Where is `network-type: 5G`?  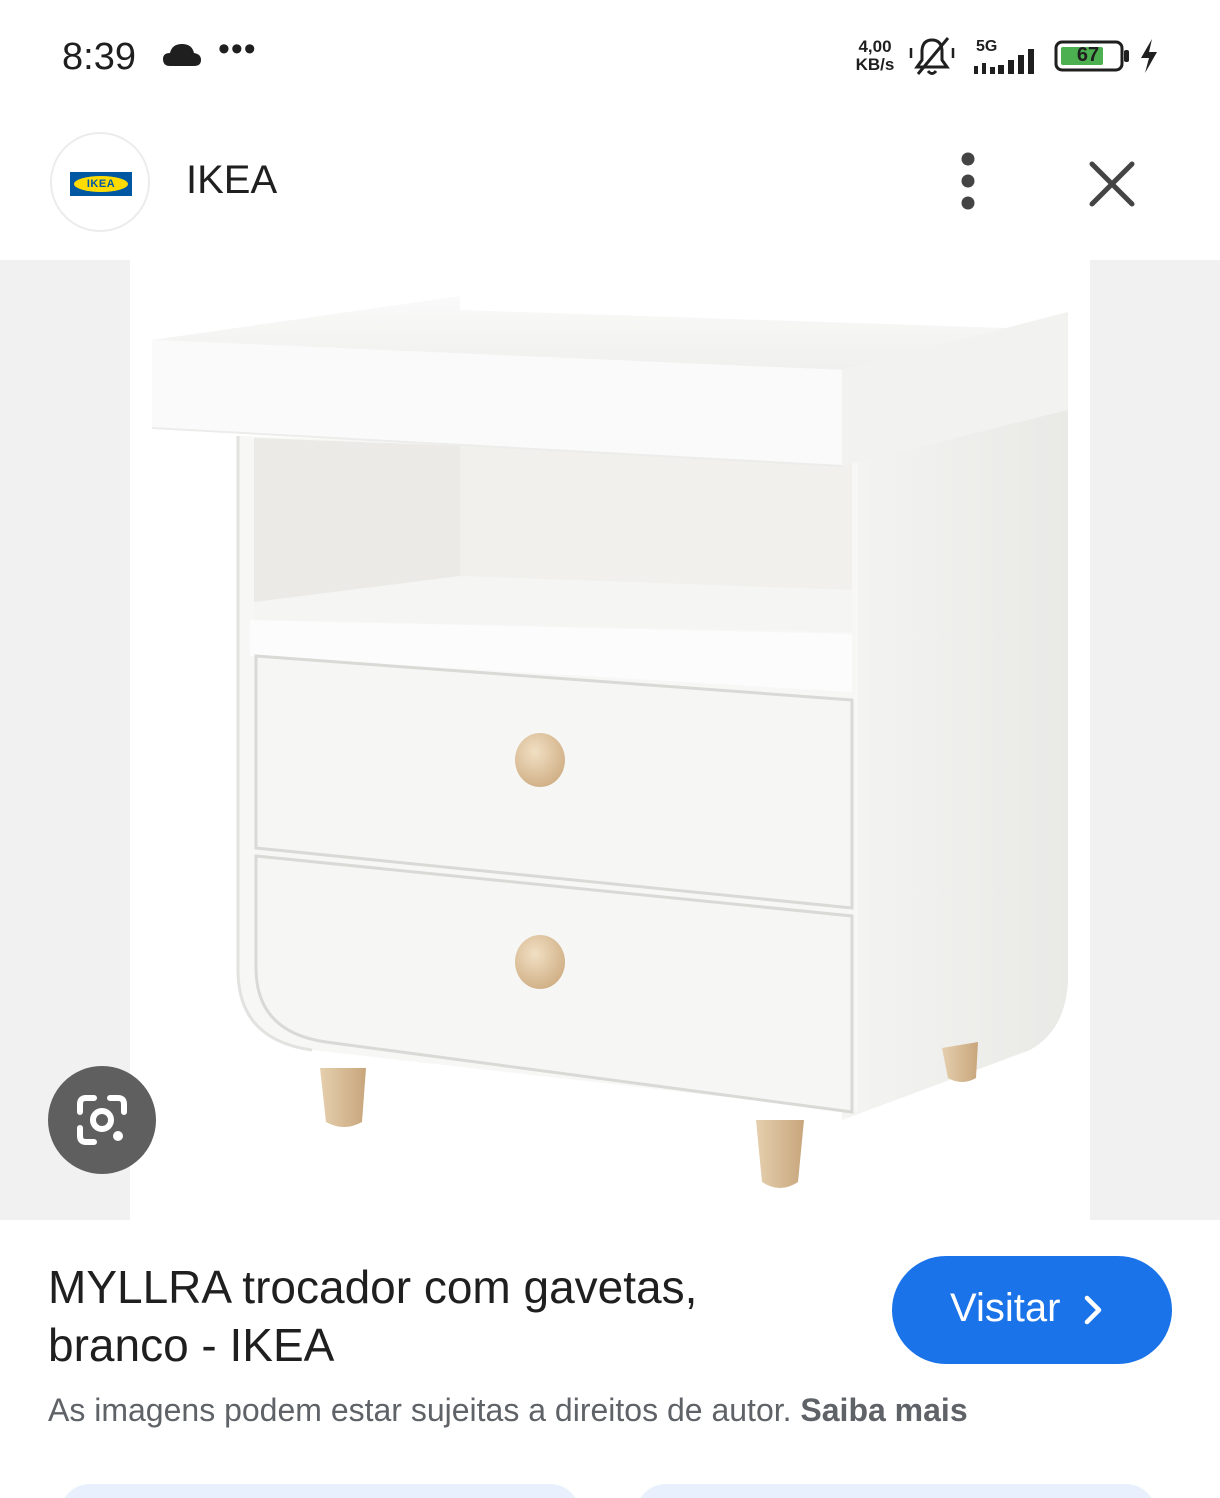 network-type: 5G is located at coordinates (986, 46).